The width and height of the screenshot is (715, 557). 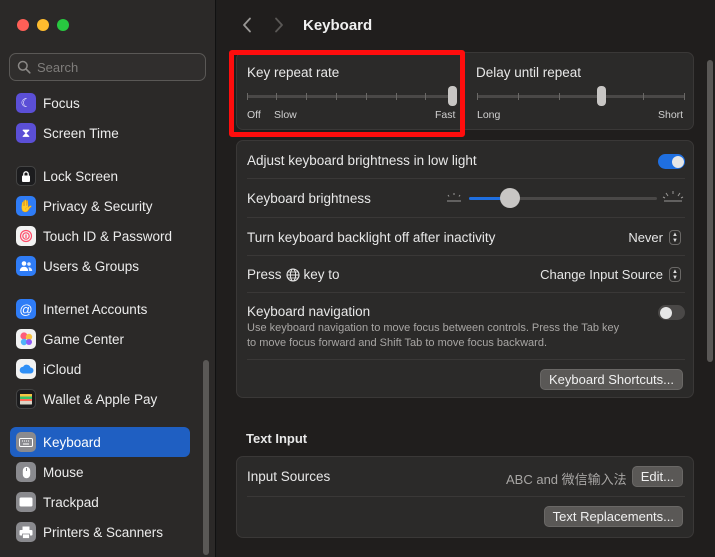 What do you see at coordinates (23, 25) in the screenshot?
I see `close-window-button` at bounding box center [23, 25].